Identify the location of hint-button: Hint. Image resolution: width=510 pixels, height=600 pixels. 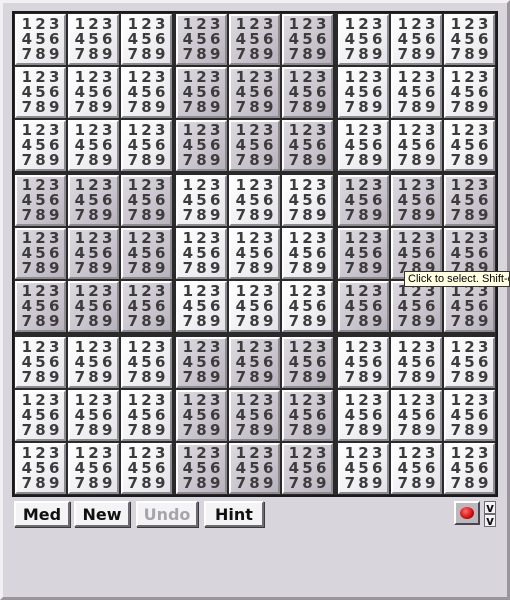
(234, 514).